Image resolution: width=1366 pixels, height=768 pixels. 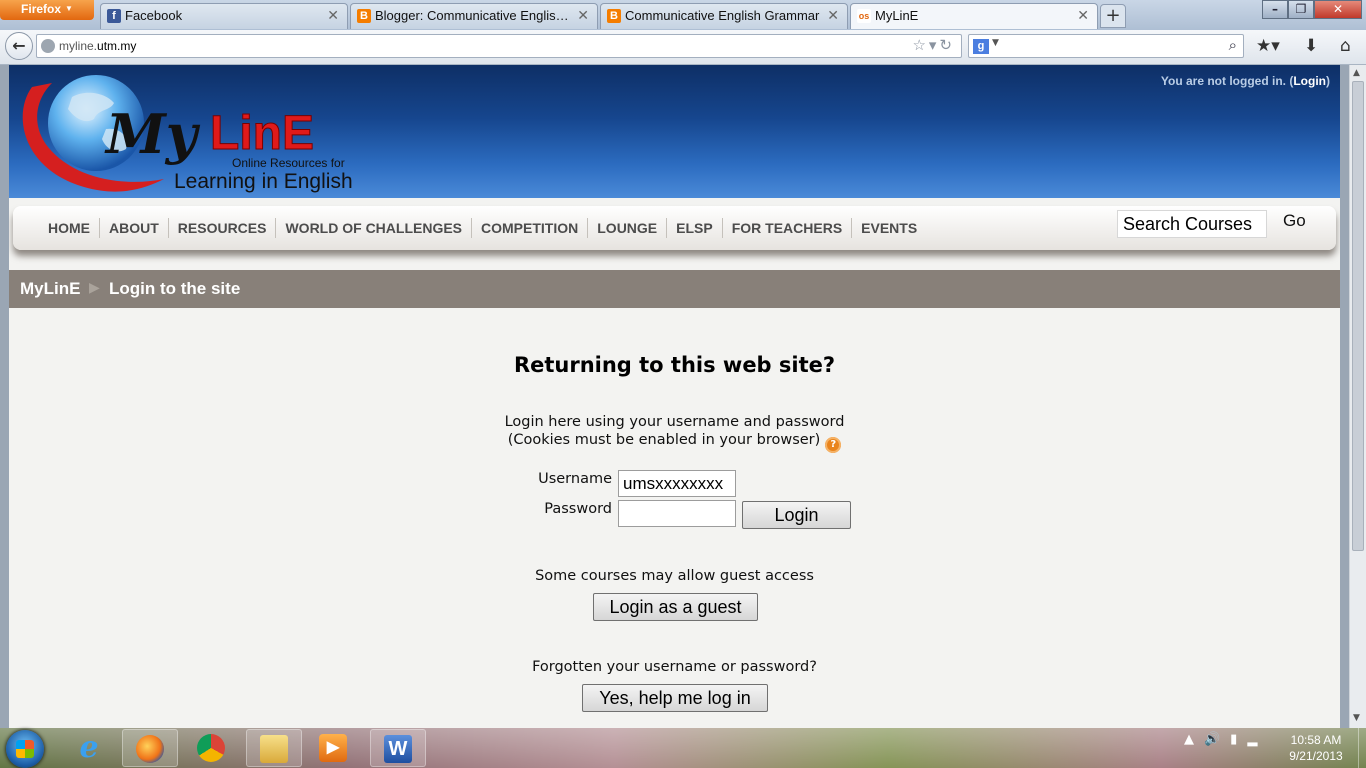 I want to click on taskbar-word: W, so click(x=398, y=748).